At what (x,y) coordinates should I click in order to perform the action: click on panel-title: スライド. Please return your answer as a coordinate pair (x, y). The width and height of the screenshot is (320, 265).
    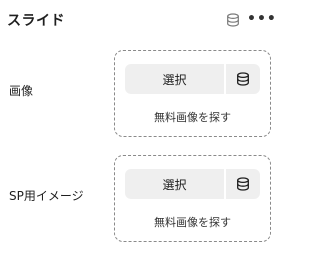
    Looking at the image, I should click on (36, 21).